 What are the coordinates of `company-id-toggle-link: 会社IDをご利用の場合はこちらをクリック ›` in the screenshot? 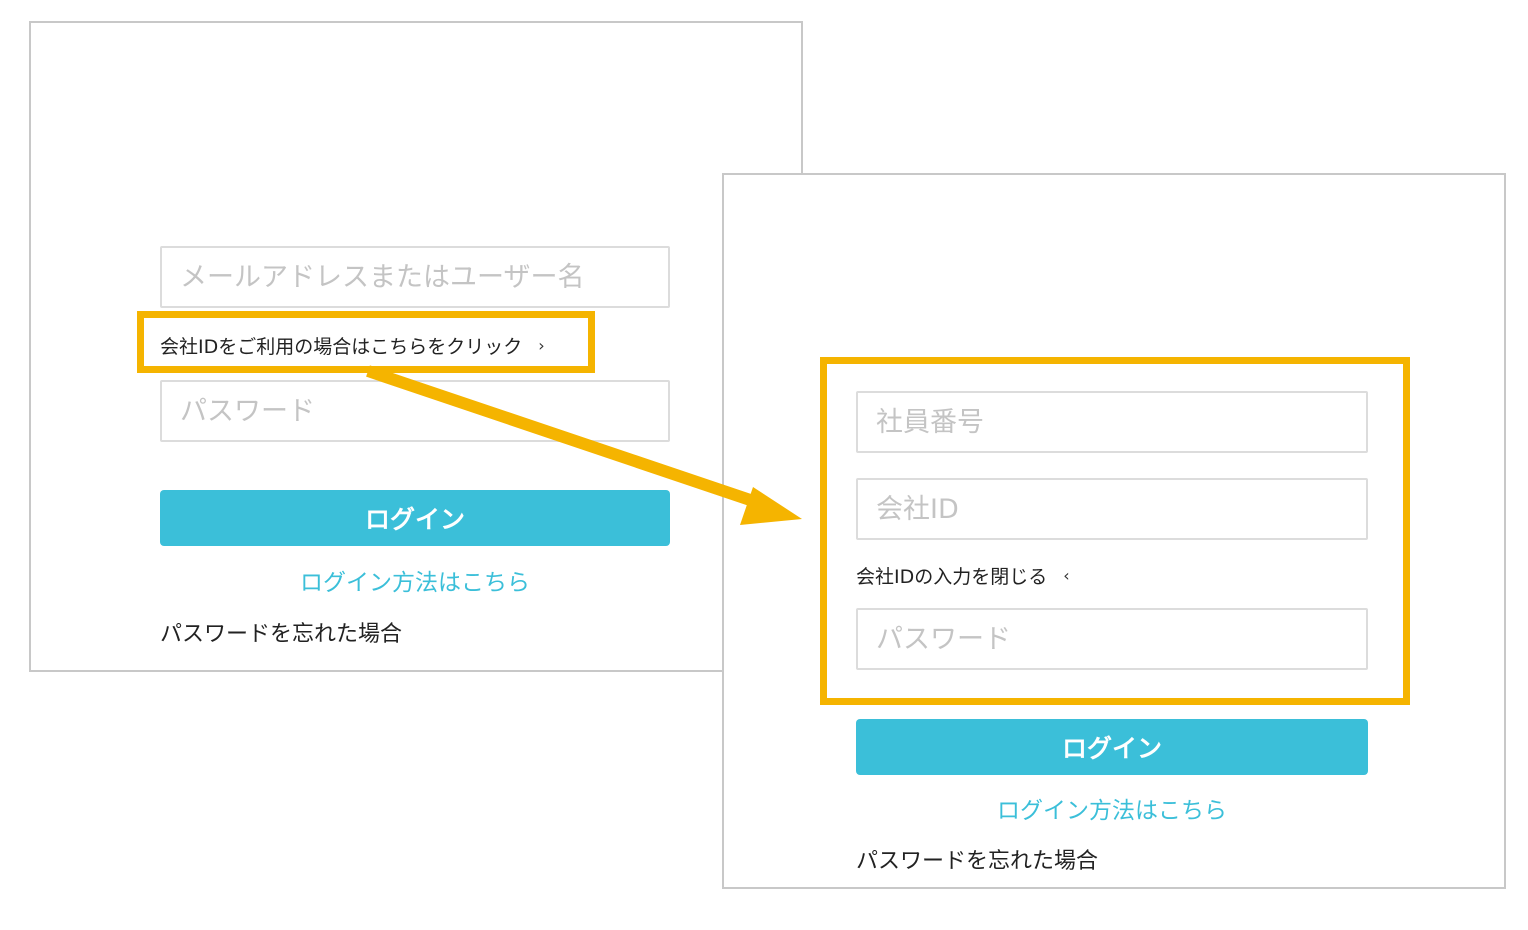 It's located at (352, 345).